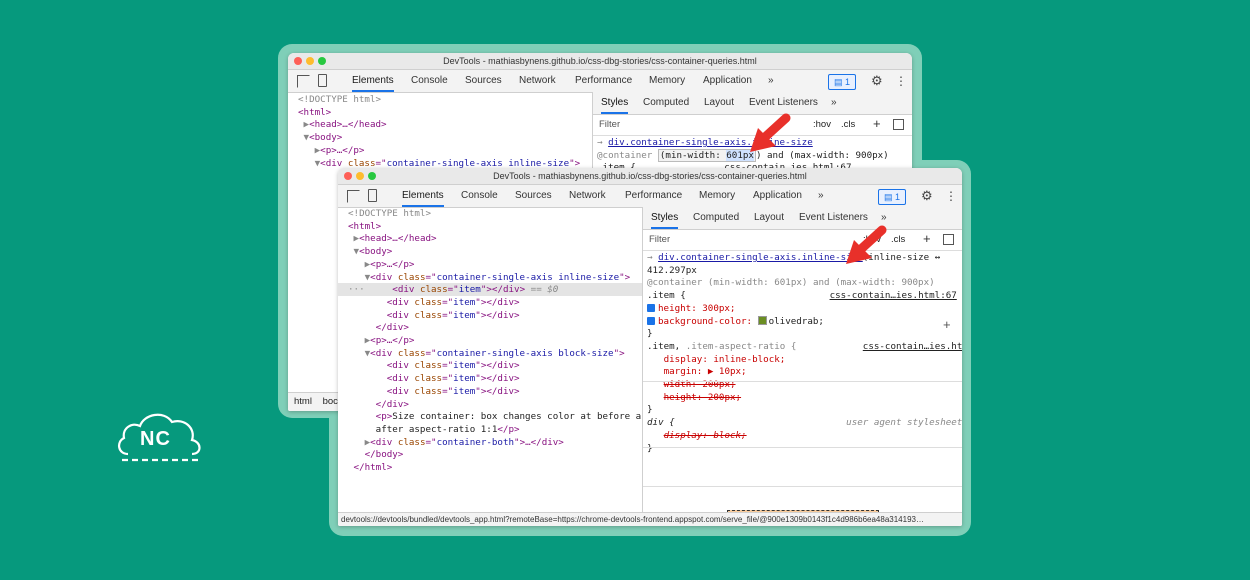 Image resolution: width=1250 pixels, height=580 pixels. What do you see at coordinates (912, 346) in the screenshot?
I see `rule2-src-link: css-contain…ies.html:44` at bounding box center [912, 346].